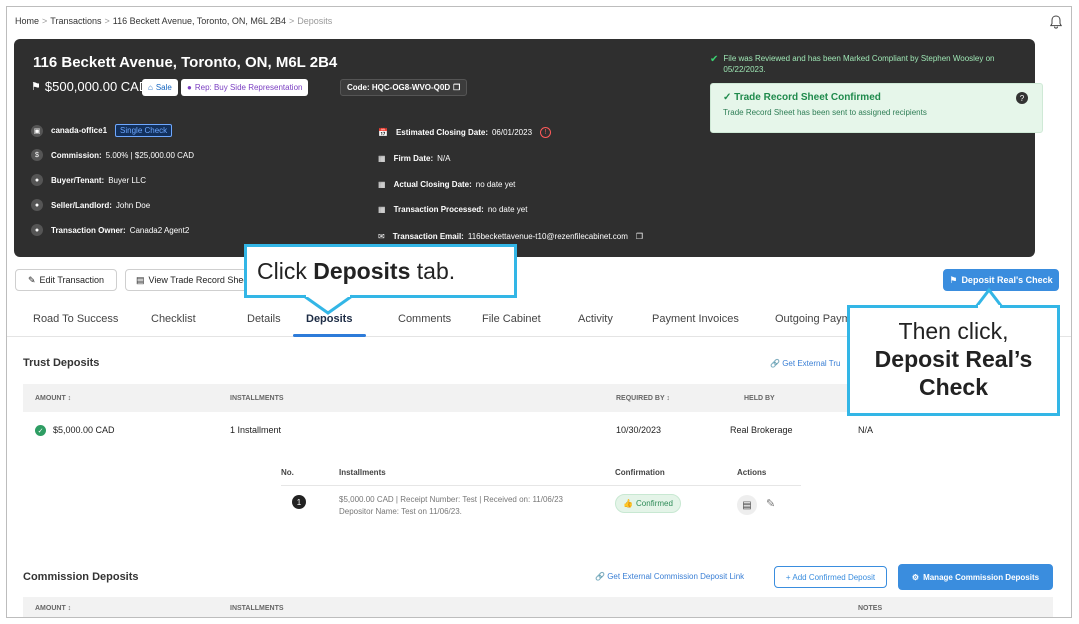  Describe the element at coordinates (380, 271) in the screenshot. I see `callout-click-deposits: Click Deposits tab.` at that location.